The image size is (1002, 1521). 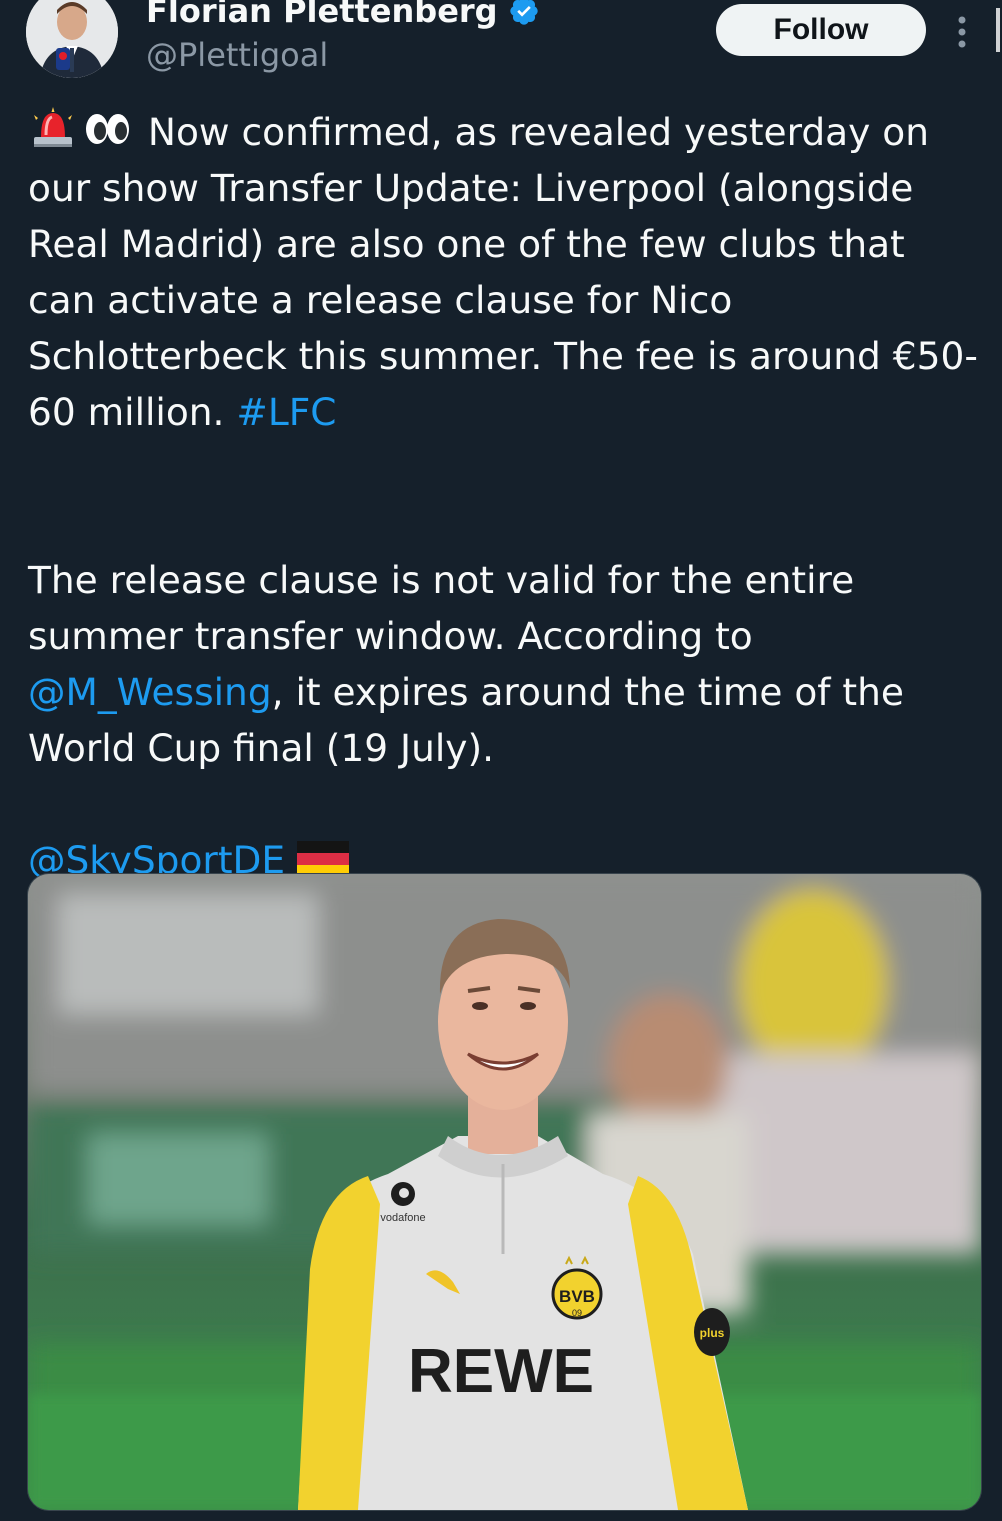 What do you see at coordinates (712, 1333) in the screenshot?
I see `sleeve-patch-text: plus` at bounding box center [712, 1333].